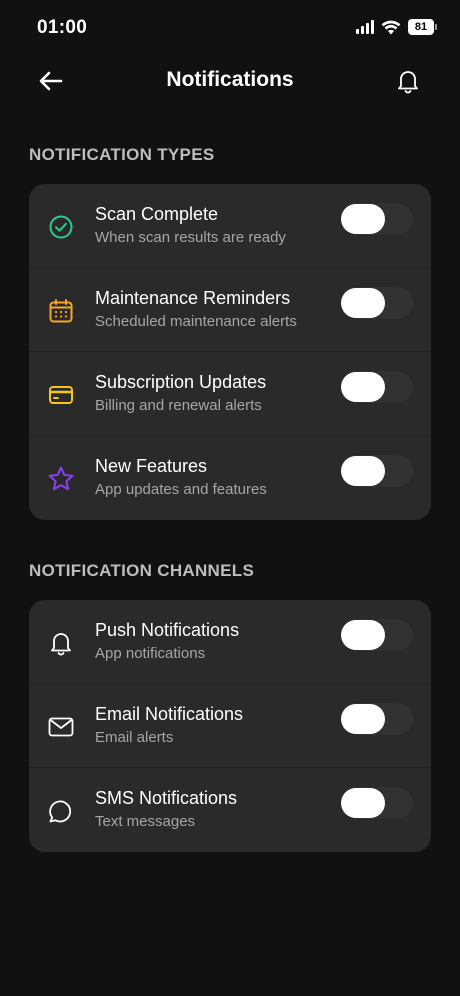 The image size is (460, 996). I want to click on item-subtitle: Text messages, so click(145, 821).